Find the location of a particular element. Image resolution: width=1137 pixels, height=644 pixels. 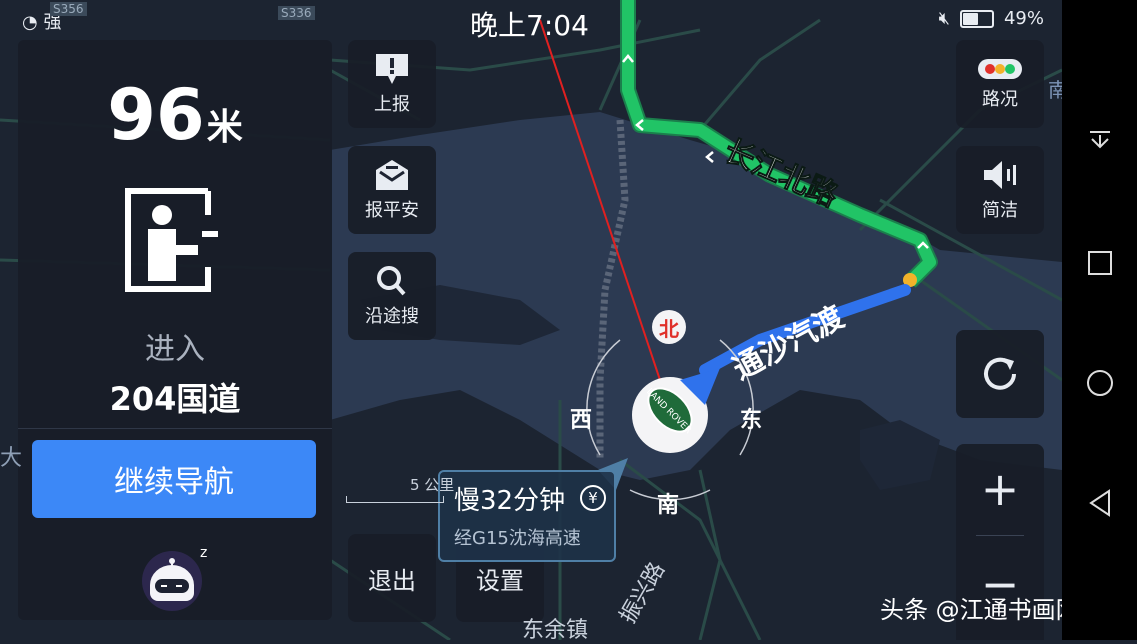

safety-envelope-icon is located at coordinates (392, 175).